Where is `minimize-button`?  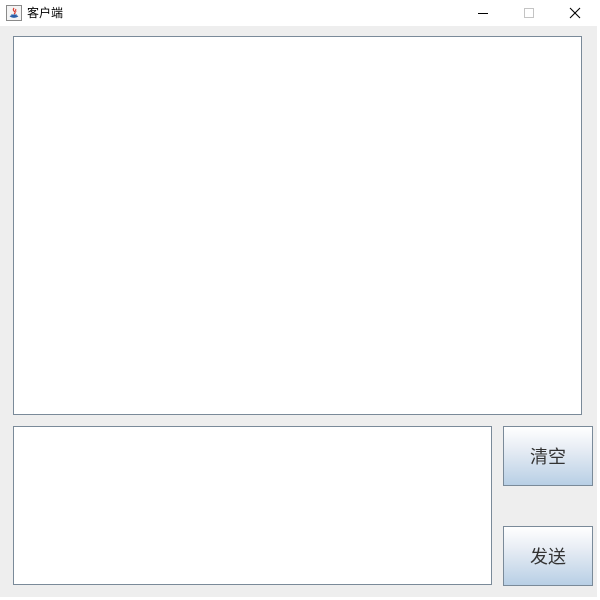
minimize-button is located at coordinates (483, 13).